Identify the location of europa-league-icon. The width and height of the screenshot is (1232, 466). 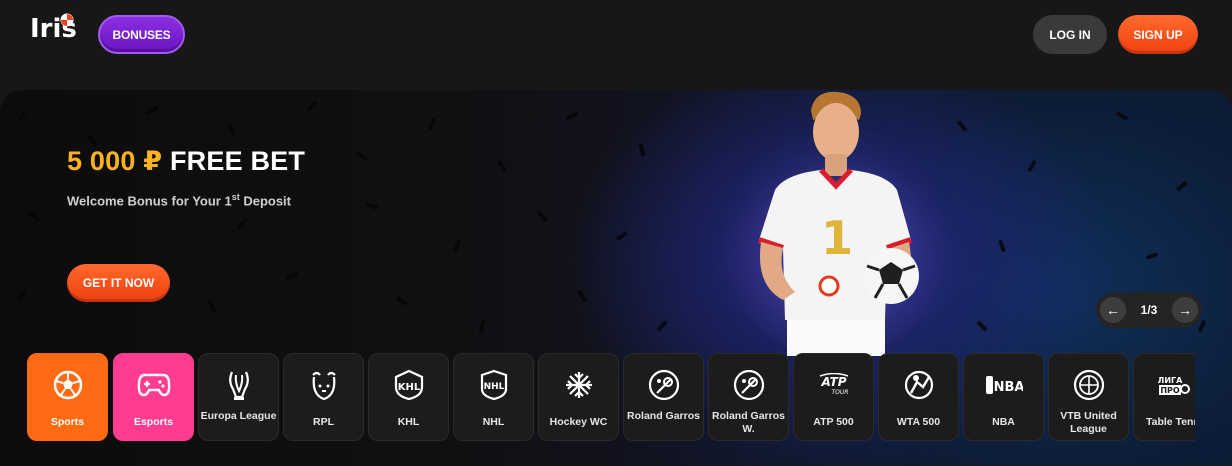
(238, 385).